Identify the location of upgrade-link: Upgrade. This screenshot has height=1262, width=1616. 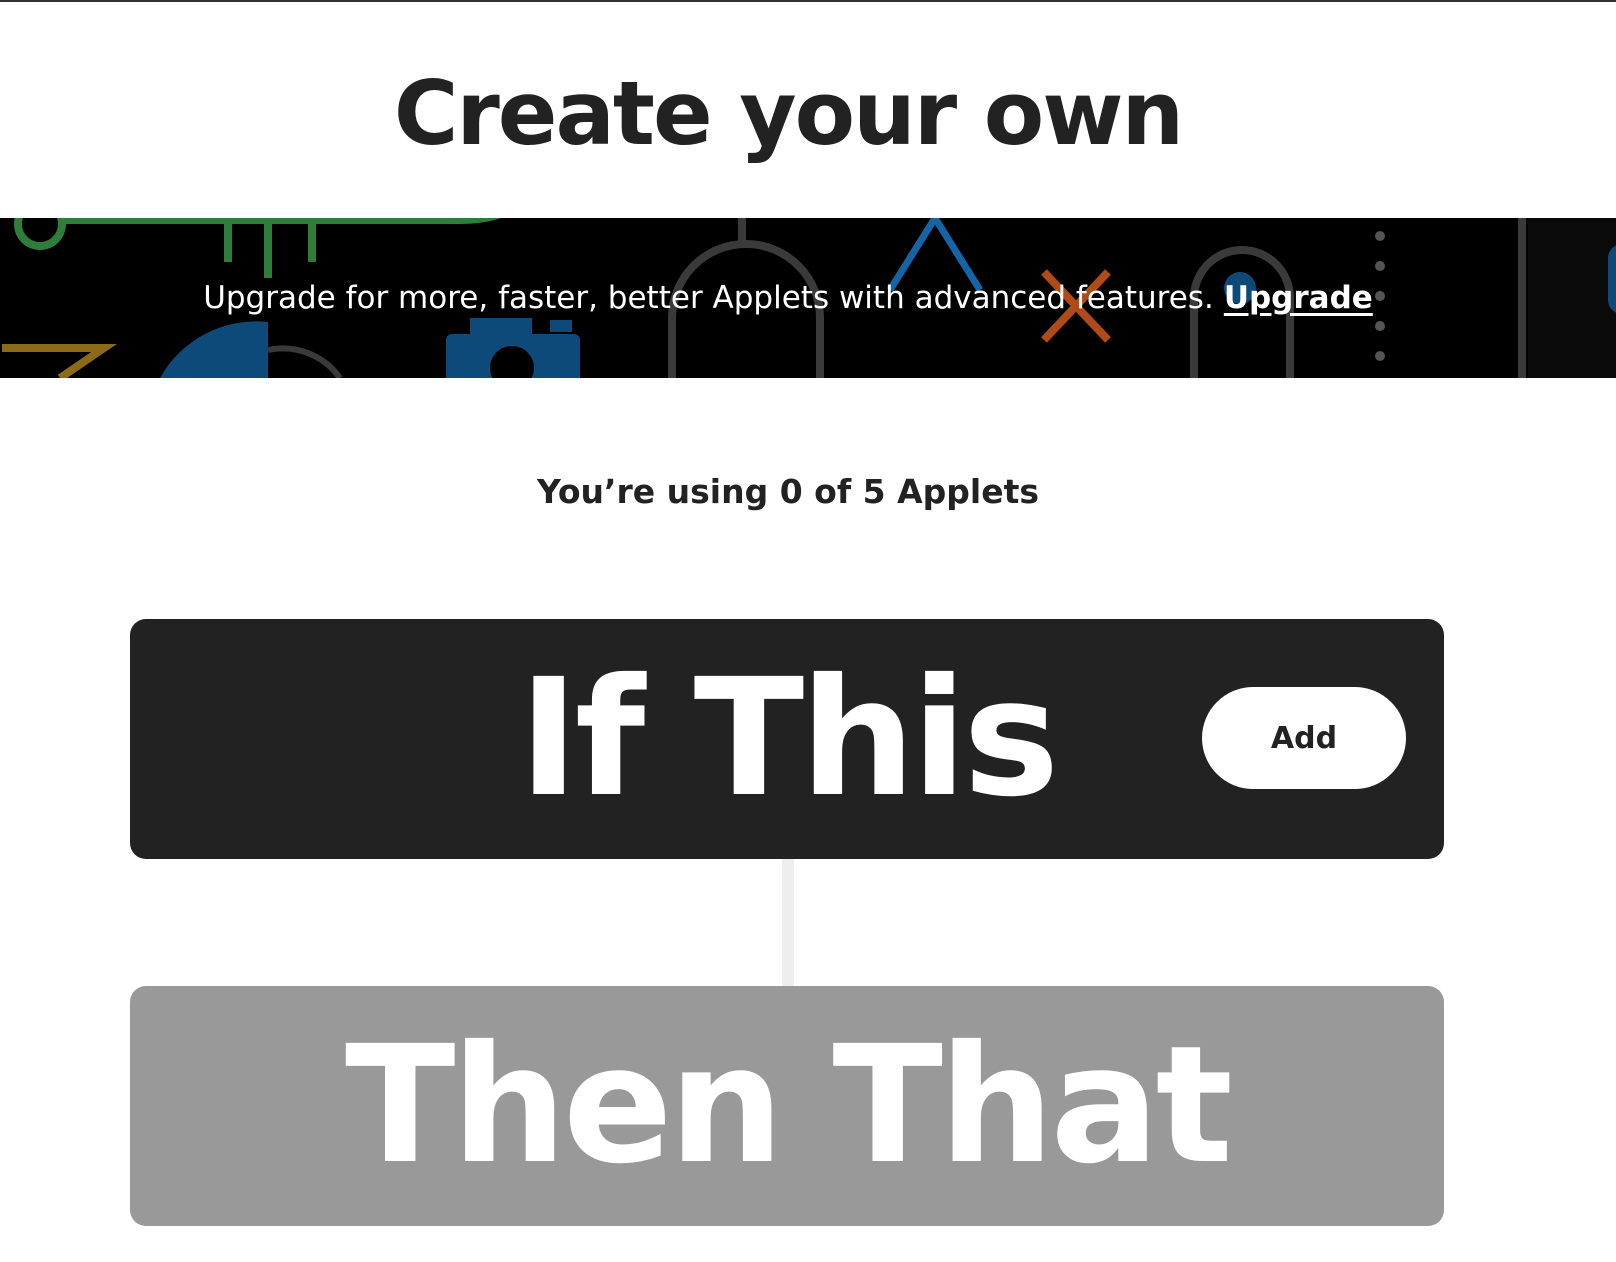
(1298, 298).